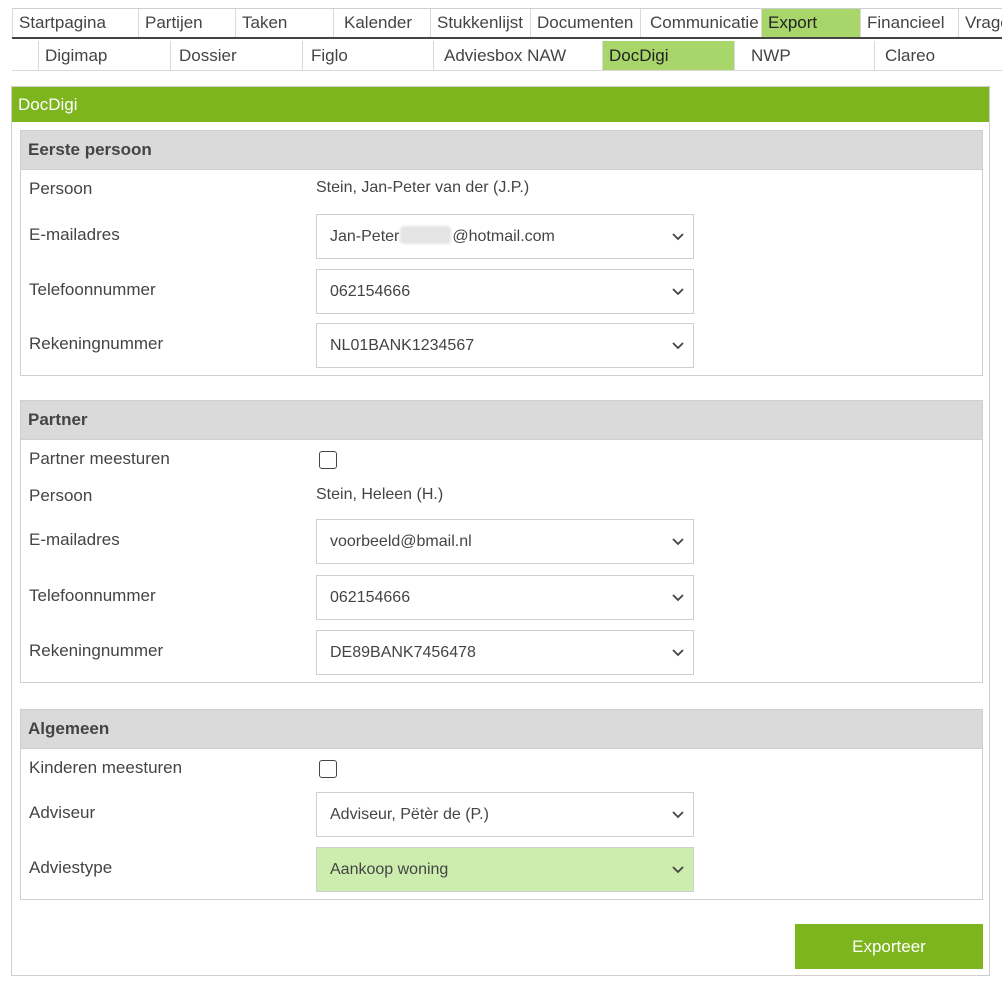 This screenshot has height=990, width=1002. Describe the element at coordinates (889, 946) in the screenshot. I see `export-button: Exporteer` at that location.